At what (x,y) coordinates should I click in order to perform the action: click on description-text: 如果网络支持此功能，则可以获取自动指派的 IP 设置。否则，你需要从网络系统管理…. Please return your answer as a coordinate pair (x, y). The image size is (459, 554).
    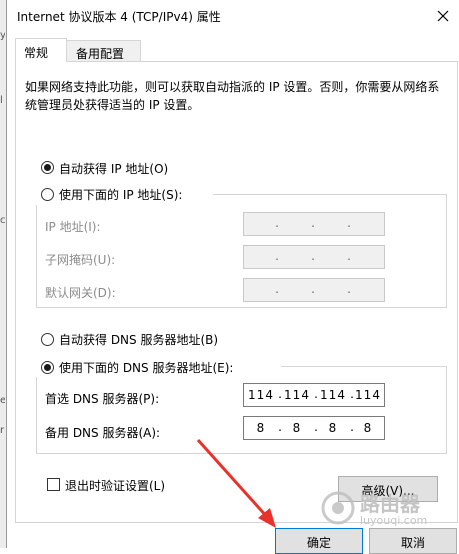
    Looking at the image, I should click on (232, 96).